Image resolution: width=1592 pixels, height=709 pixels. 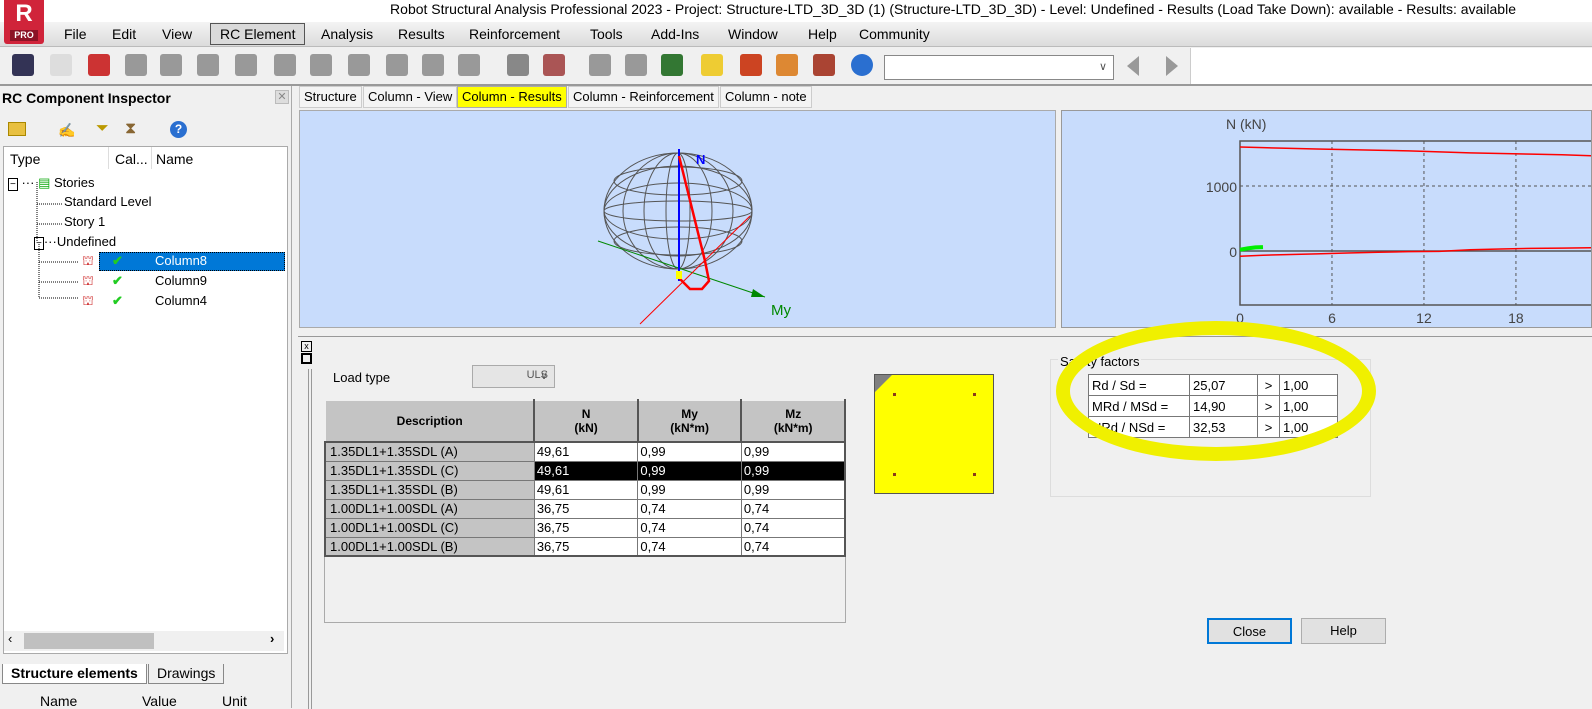 What do you see at coordinates (822, 34) in the screenshot?
I see `menu-help: Help` at bounding box center [822, 34].